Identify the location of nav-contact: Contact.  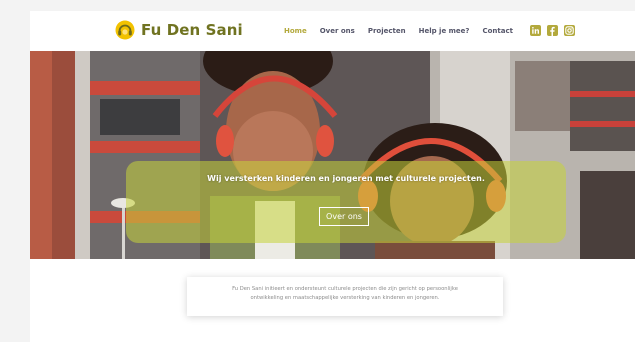
(497, 31).